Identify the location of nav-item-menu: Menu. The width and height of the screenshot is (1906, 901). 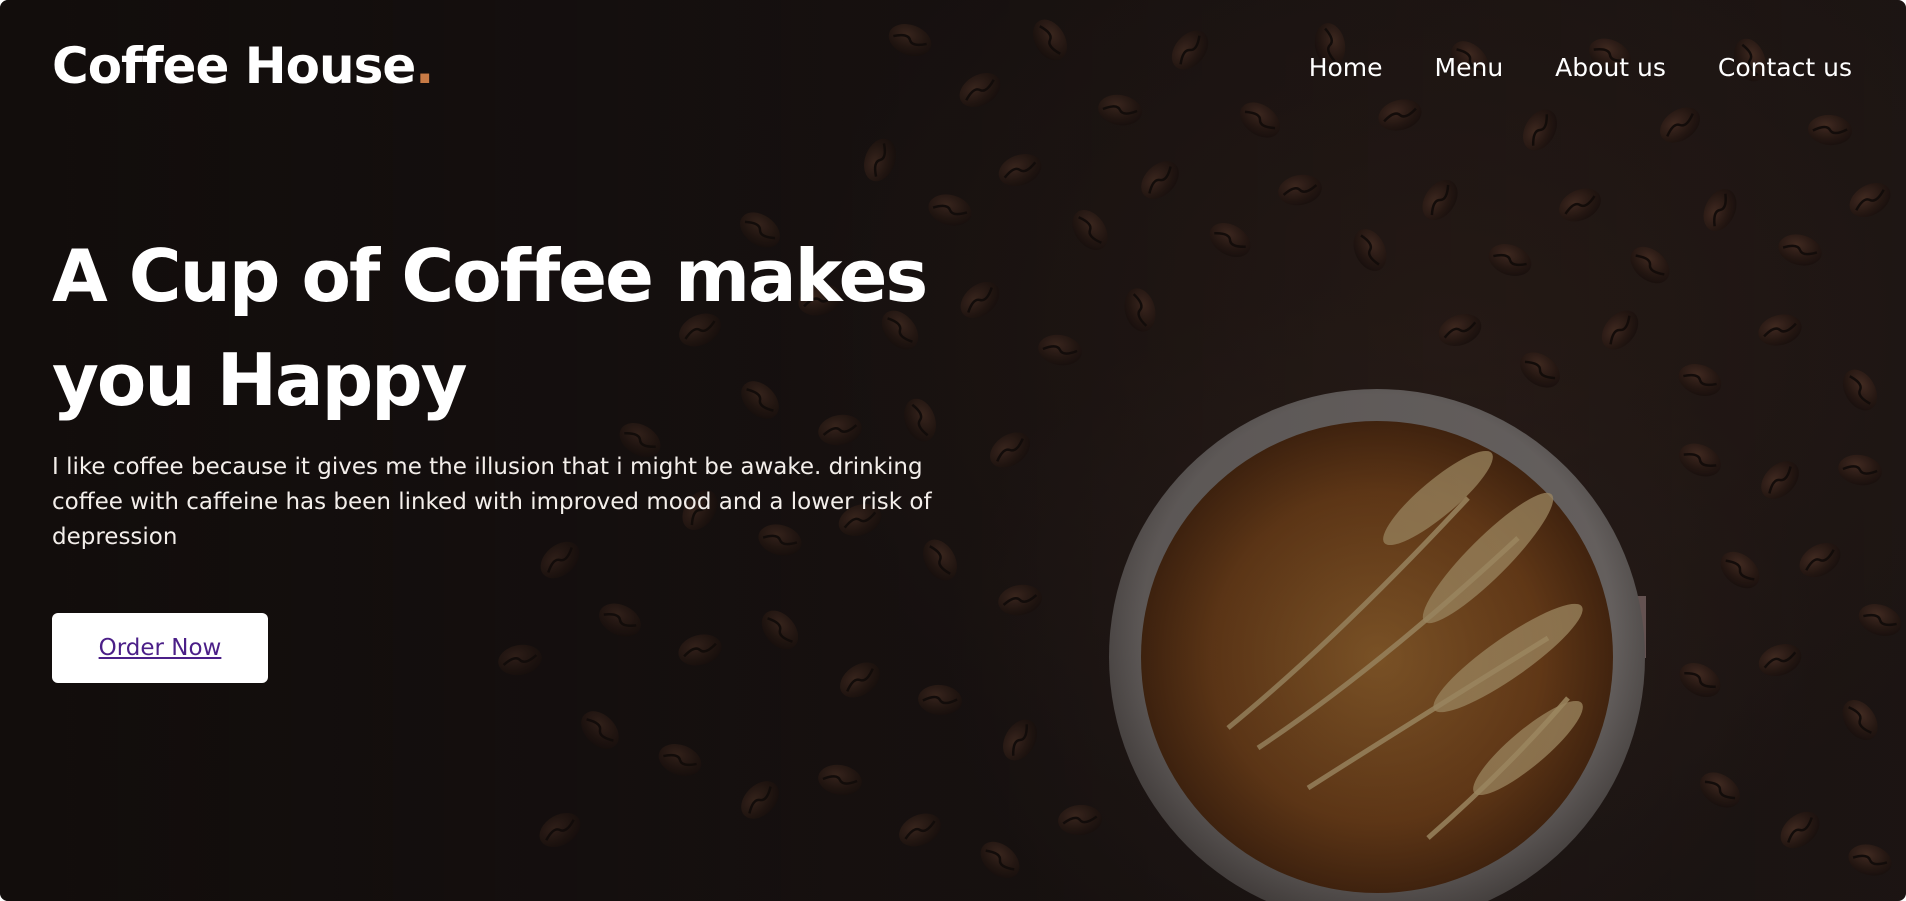
(1469, 68).